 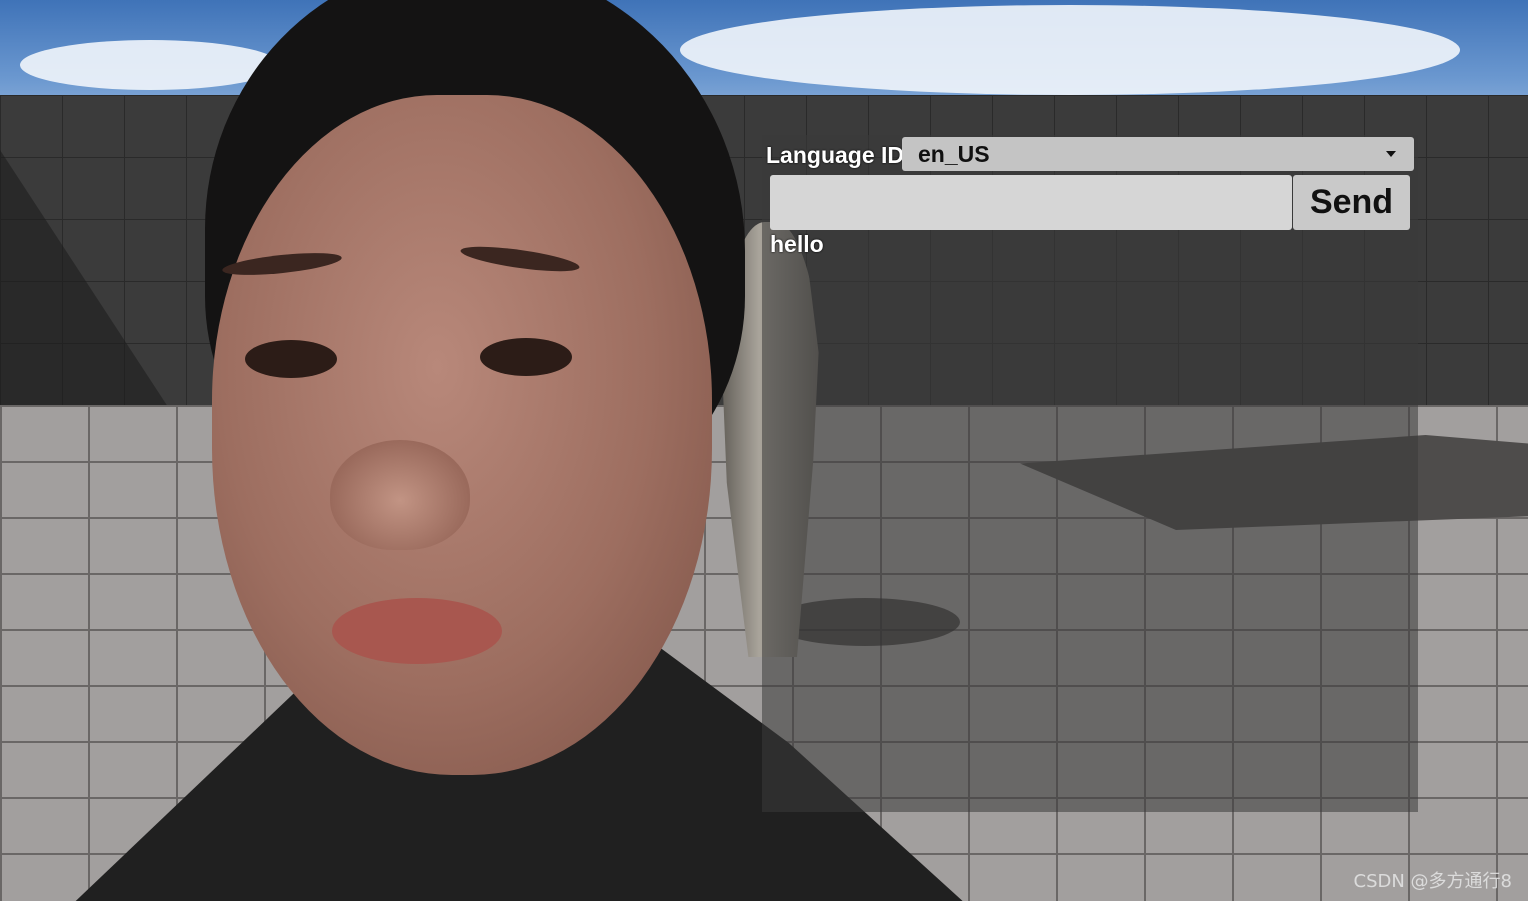 What do you see at coordinates (417, 631) in the screenshot?
I see `character-lips` at bounding box center [417, 631].